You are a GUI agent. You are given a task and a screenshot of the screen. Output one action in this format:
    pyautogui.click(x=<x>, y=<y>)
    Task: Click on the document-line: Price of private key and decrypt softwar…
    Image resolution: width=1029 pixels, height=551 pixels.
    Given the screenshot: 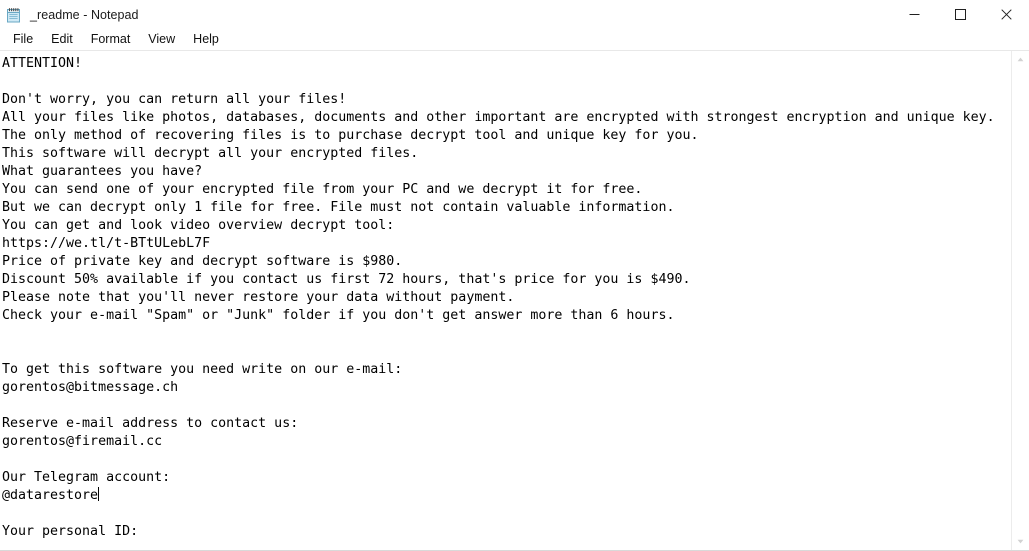 What is the action you would take?
    pyautogui.click(x=202, y=261)
    